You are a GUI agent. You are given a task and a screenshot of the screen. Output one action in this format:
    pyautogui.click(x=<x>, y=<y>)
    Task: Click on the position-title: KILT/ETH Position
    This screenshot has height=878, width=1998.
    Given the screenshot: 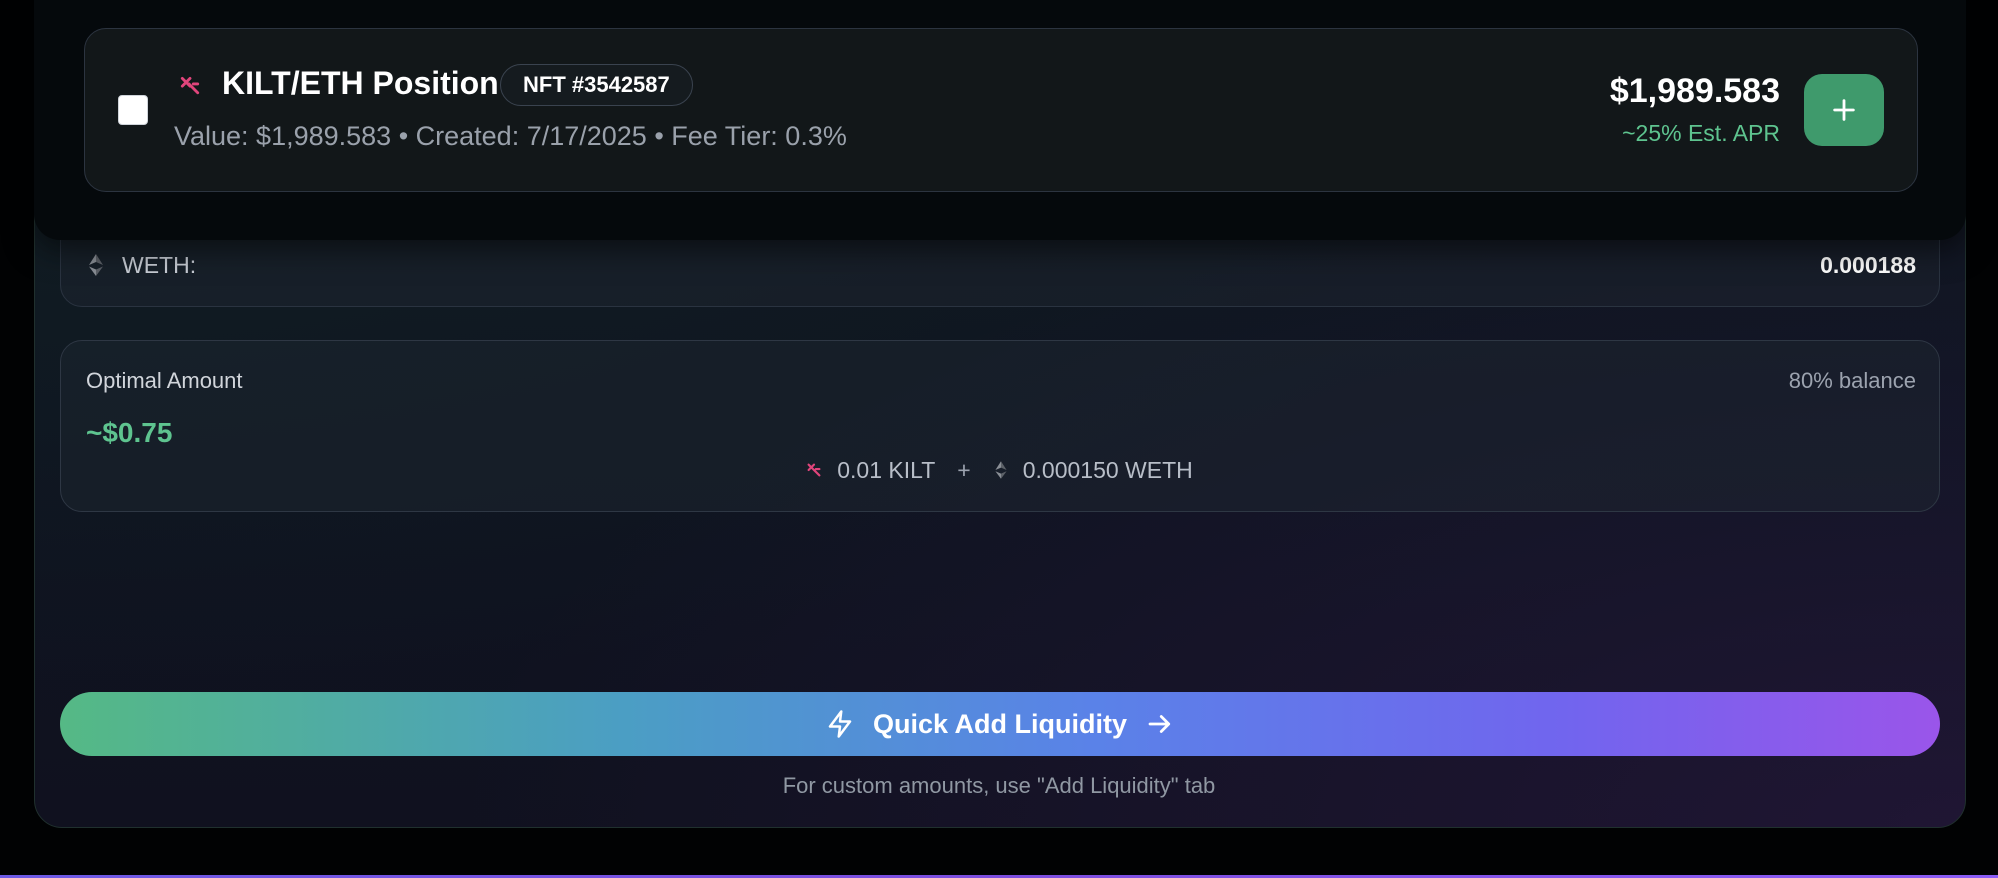 What is the action you would take?
    pyautogui.click(x=360, y=83)
    